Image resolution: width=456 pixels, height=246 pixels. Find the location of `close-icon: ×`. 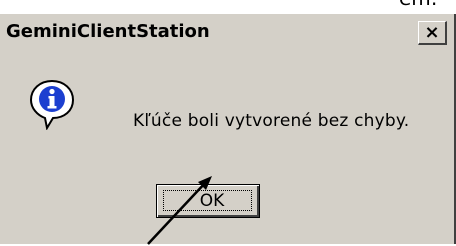

close-icon: × is located at coordinates (432, 32).